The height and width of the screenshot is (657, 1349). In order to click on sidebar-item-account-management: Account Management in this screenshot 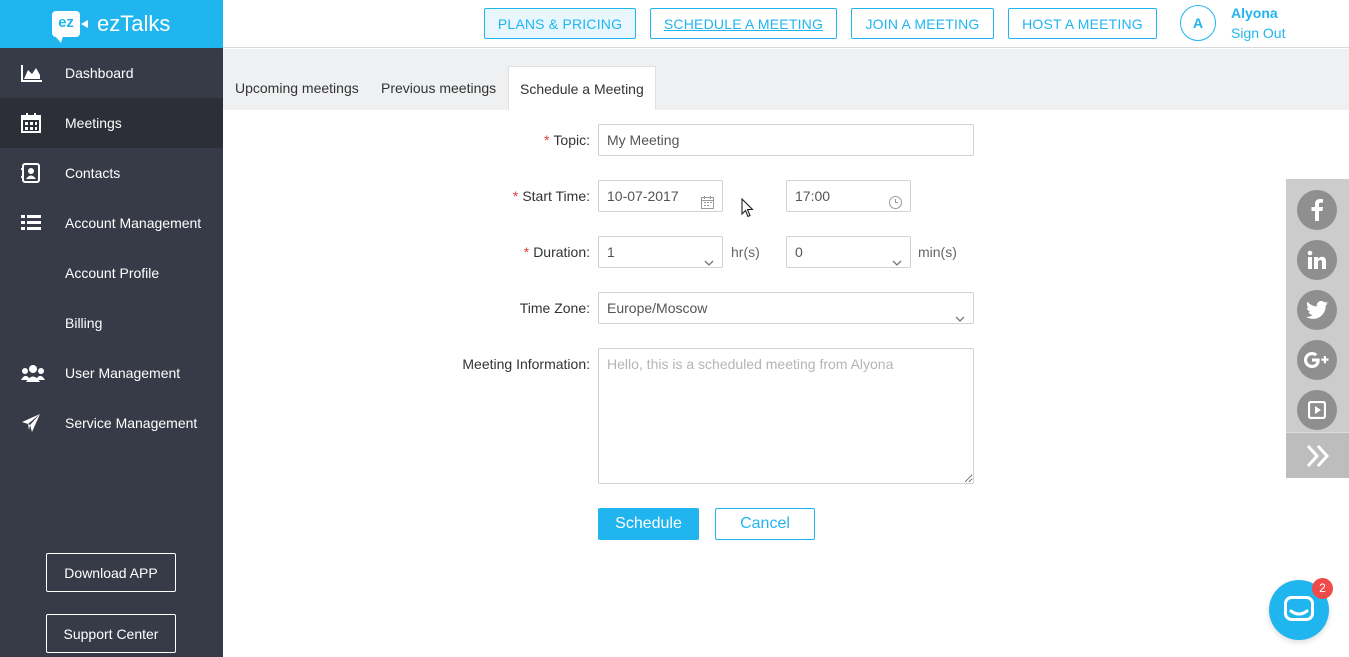, I will do `click(111, 223)`.